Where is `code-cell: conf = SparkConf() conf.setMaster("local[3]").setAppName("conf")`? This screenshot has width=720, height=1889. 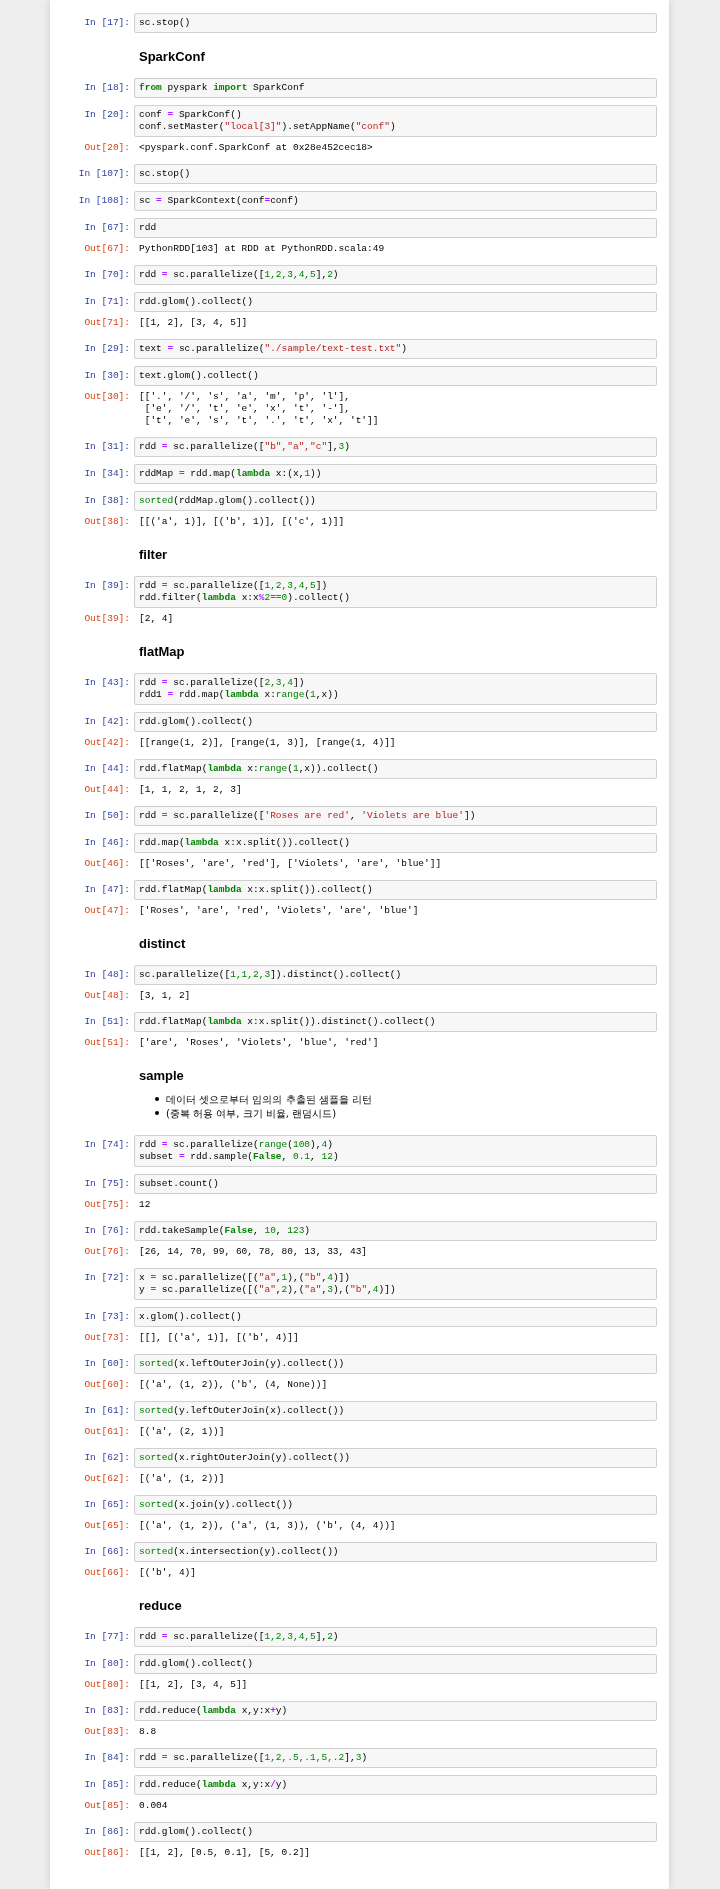 code-cell: conf = SparkConf() conf.setMaster("local[3]").setAppName("conf") is located at coordinates (395, 121).